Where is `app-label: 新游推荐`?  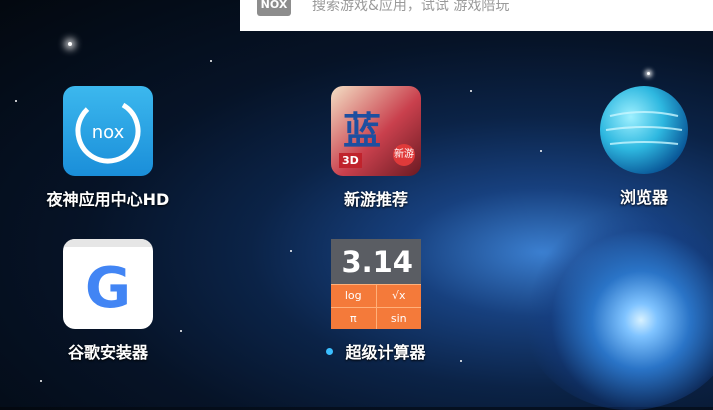 app-label: 新游推荐 is located at coordinates (375, 199).